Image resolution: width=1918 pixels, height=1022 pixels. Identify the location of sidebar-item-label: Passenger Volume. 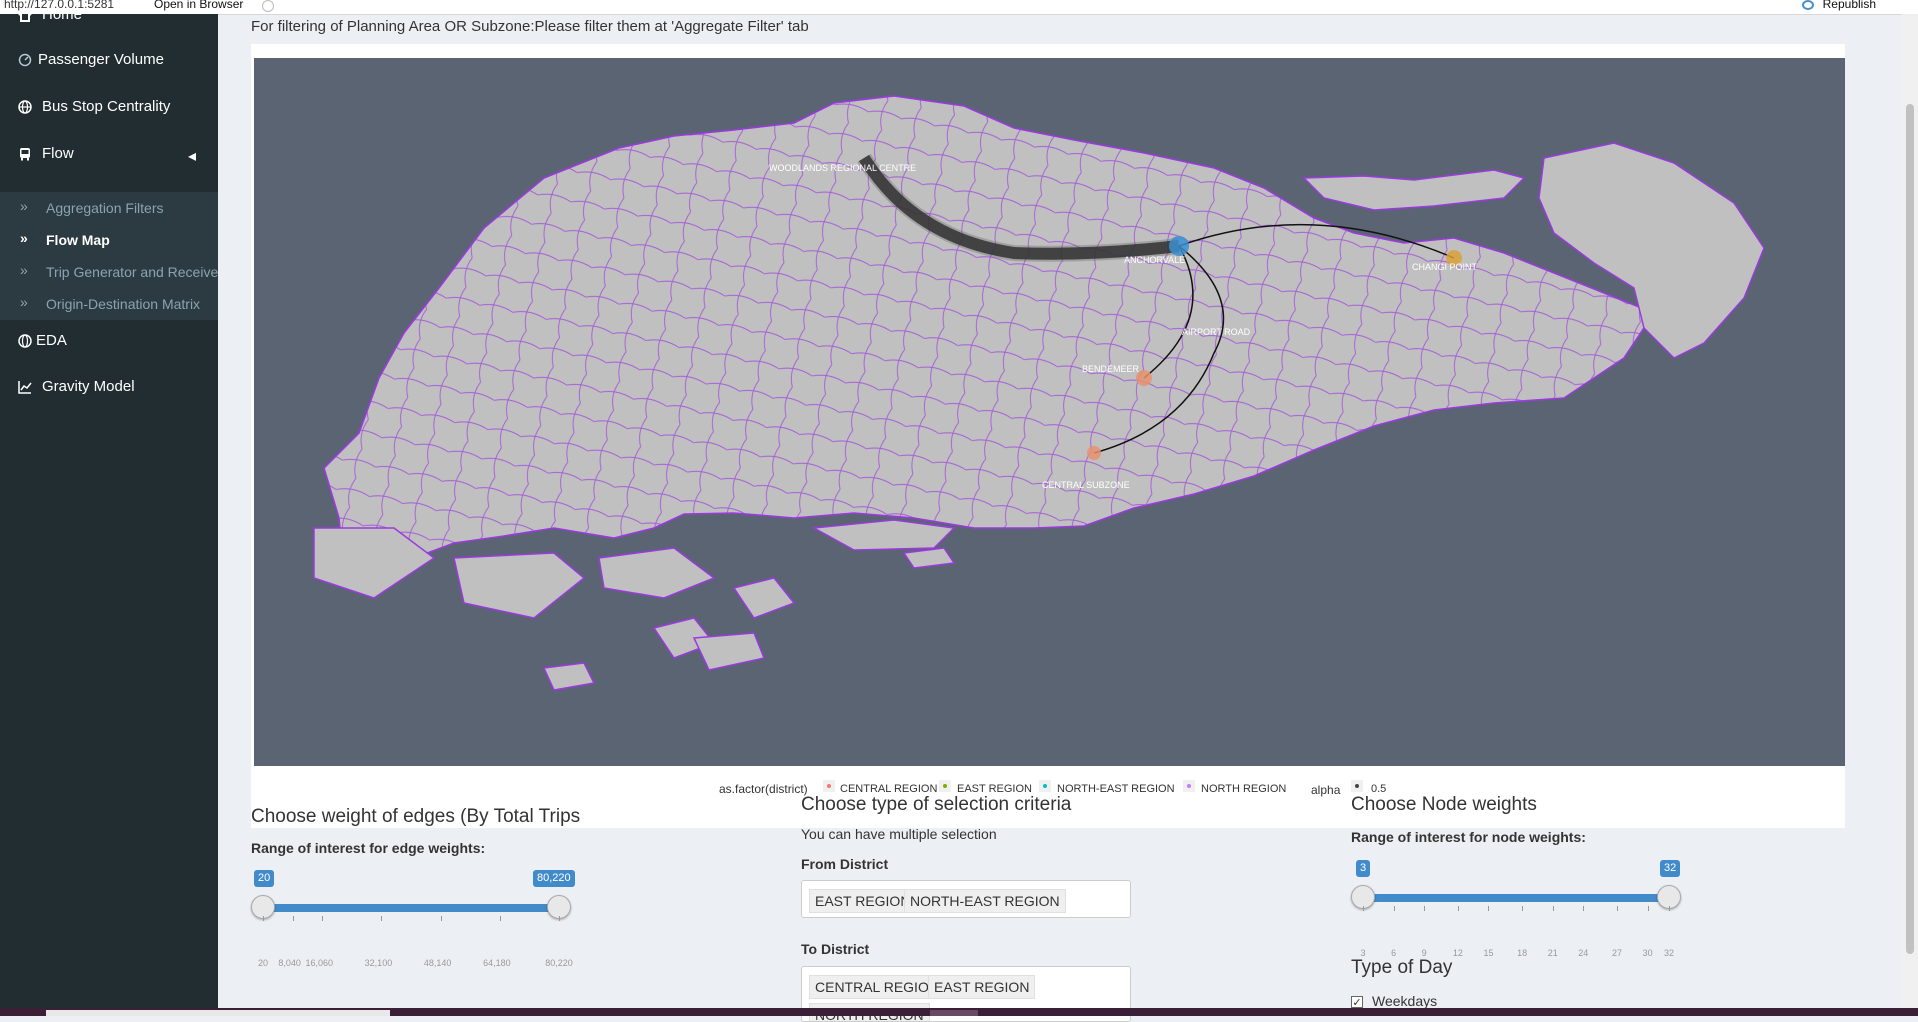
(101, 59).